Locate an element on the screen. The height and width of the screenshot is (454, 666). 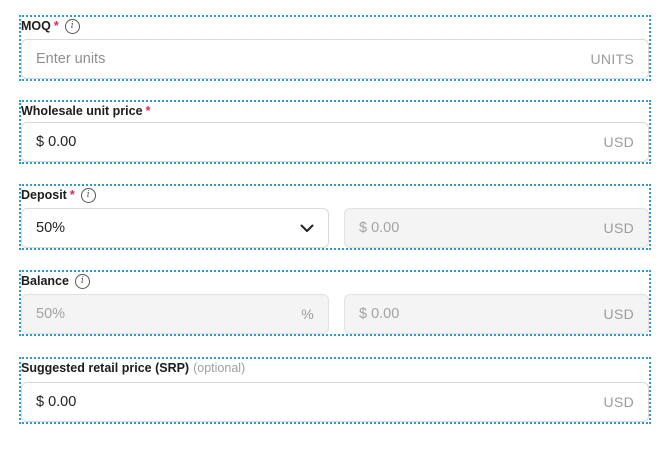
srp-currency-suffix: USD is located at coordinates (618, 402).